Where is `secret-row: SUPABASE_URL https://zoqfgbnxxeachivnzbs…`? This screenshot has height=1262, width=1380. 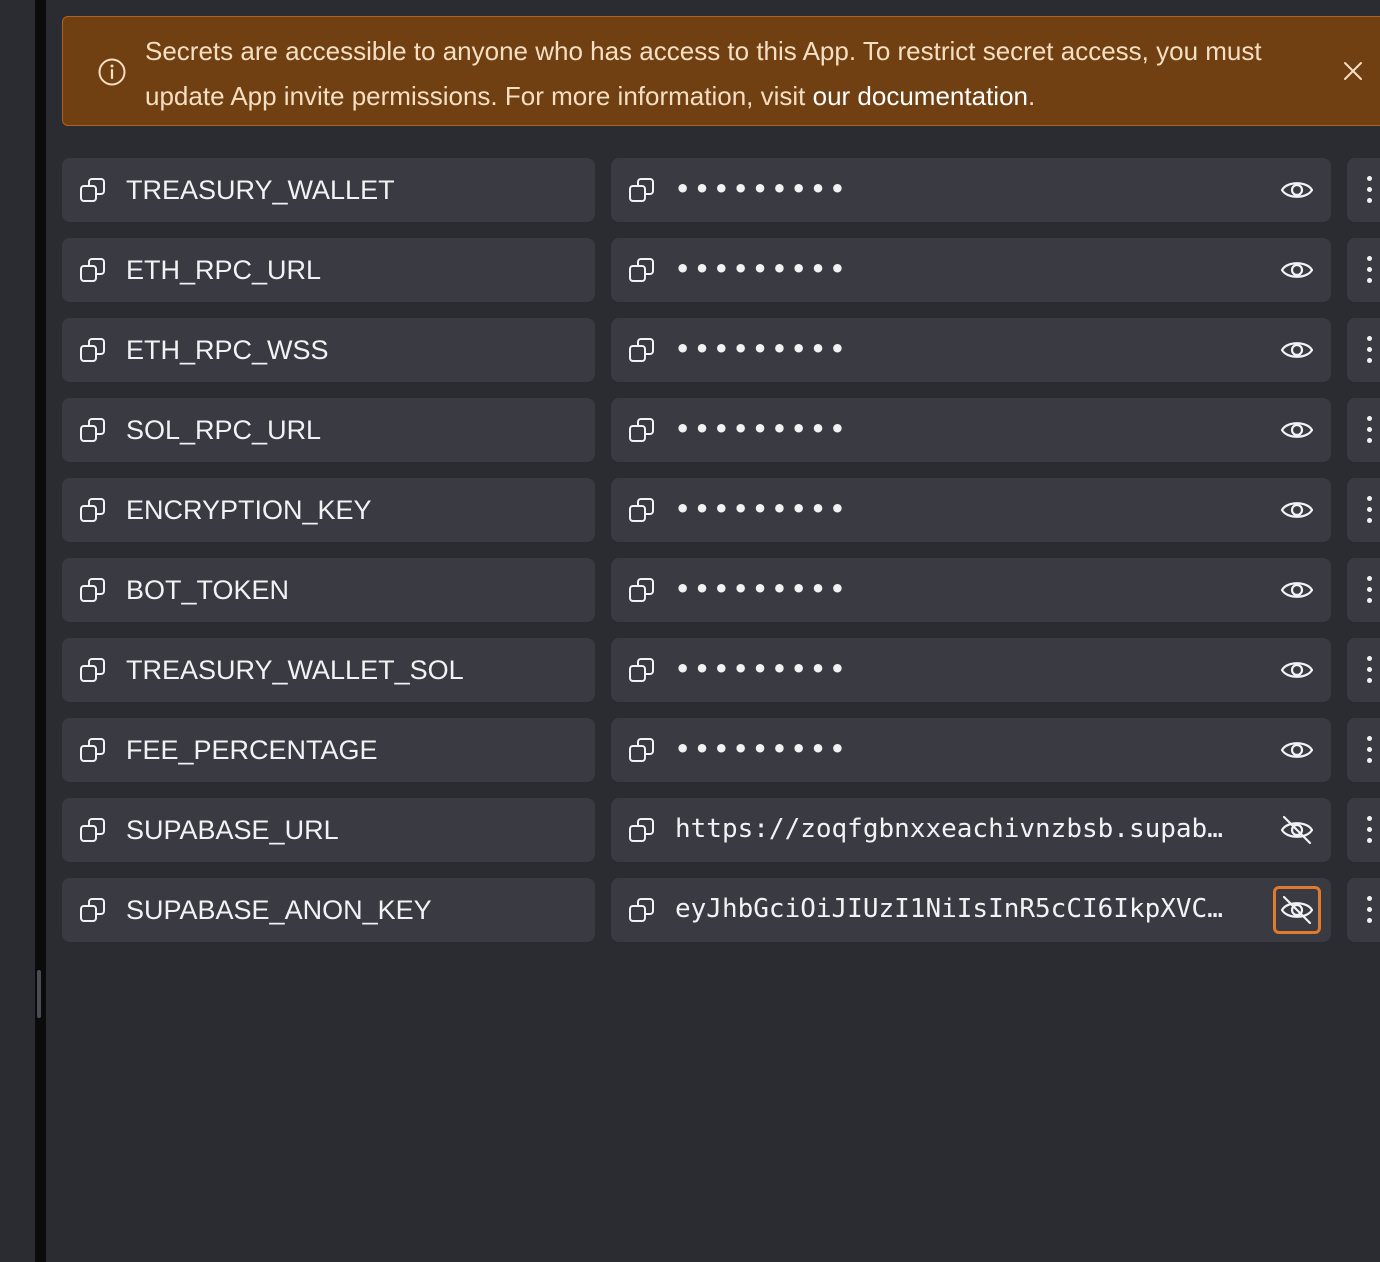
secret-row: SUPABASE_URL https://zoqfgbnxxeachivnzbs… is located at coordinates (721, 830).